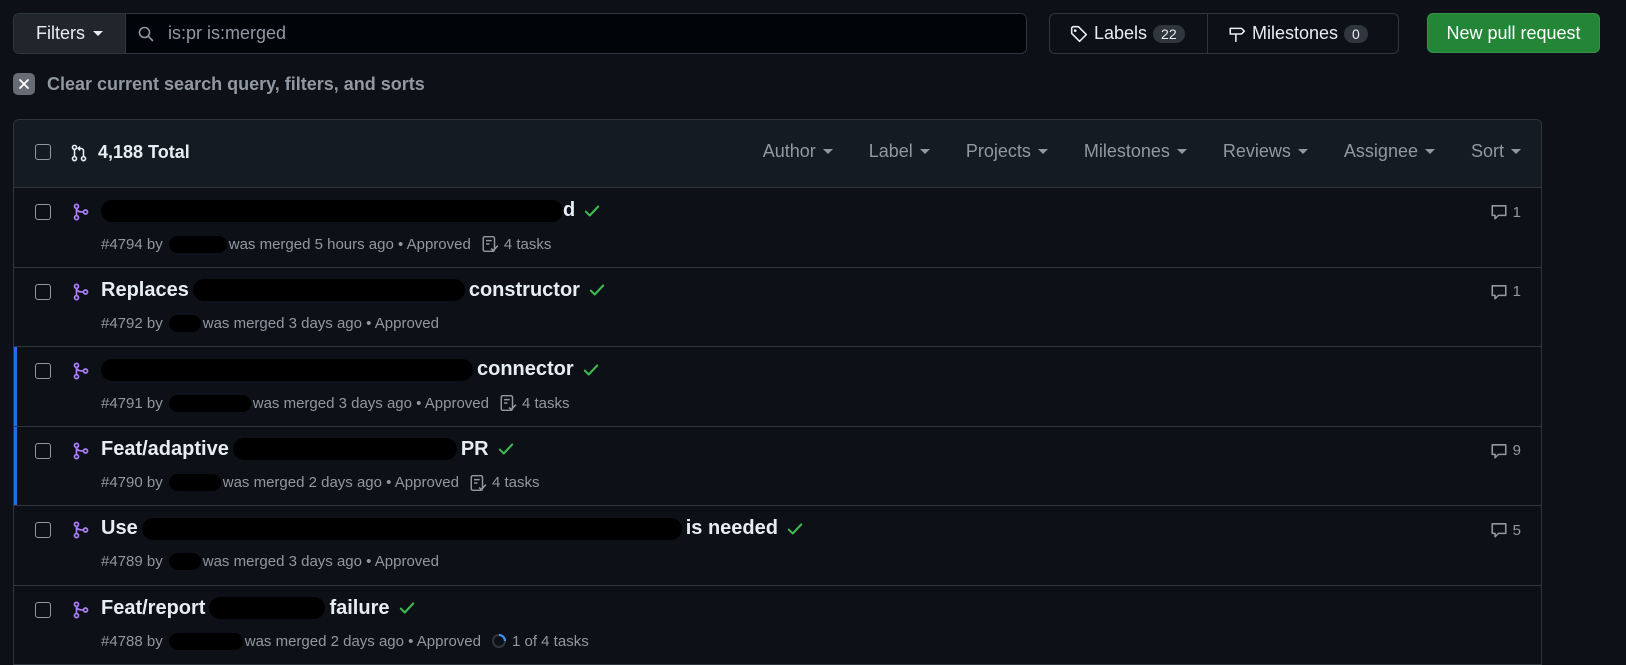  I want to click on sort-menu-label: Sort, so click(1487, 151).